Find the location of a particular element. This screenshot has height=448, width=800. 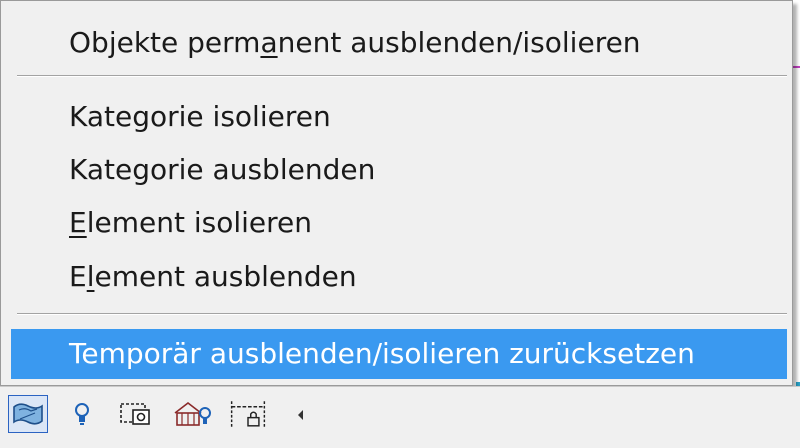

menu-item-hide-isolate-permanently: Objekte permanent ausblenden/isolieren is located at coordinates (399, 43).